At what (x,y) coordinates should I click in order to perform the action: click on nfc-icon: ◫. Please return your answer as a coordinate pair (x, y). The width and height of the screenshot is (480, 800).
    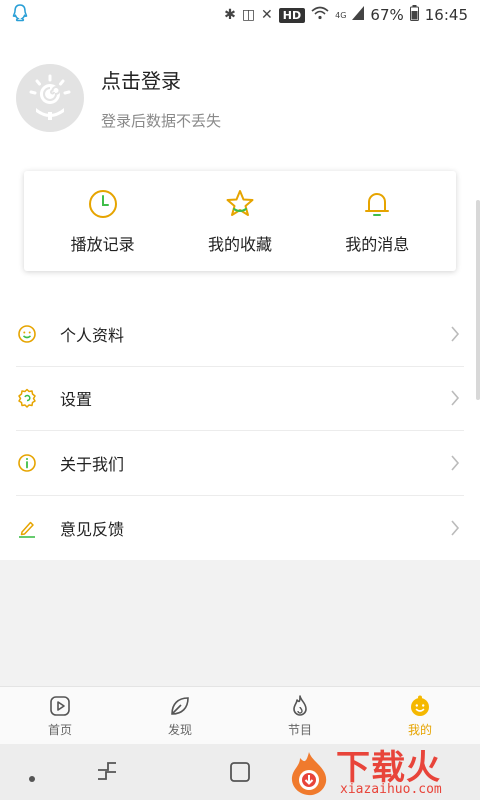
    Looking at the image, I should click on (248, 15).